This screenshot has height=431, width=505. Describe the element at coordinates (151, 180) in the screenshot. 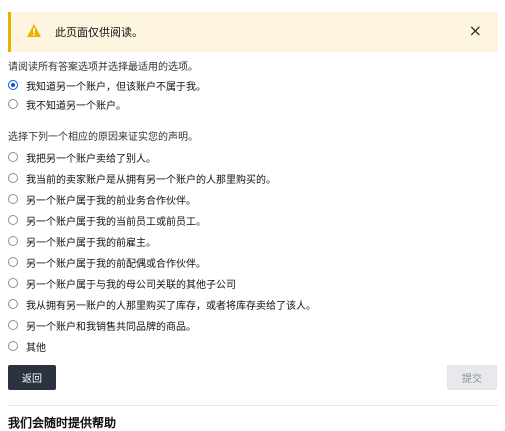

I see `option-label: 我当前的卖家账户是从拥有另一个账户的人那里购买的。` at that location.